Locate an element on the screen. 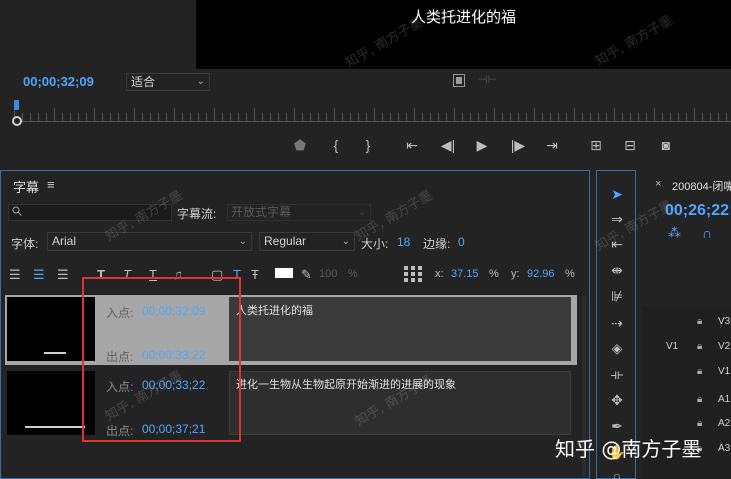 Image resolution: width=731 pixels, height=479 pixels. settings-panel-icon is located at coordinates (459, 80).